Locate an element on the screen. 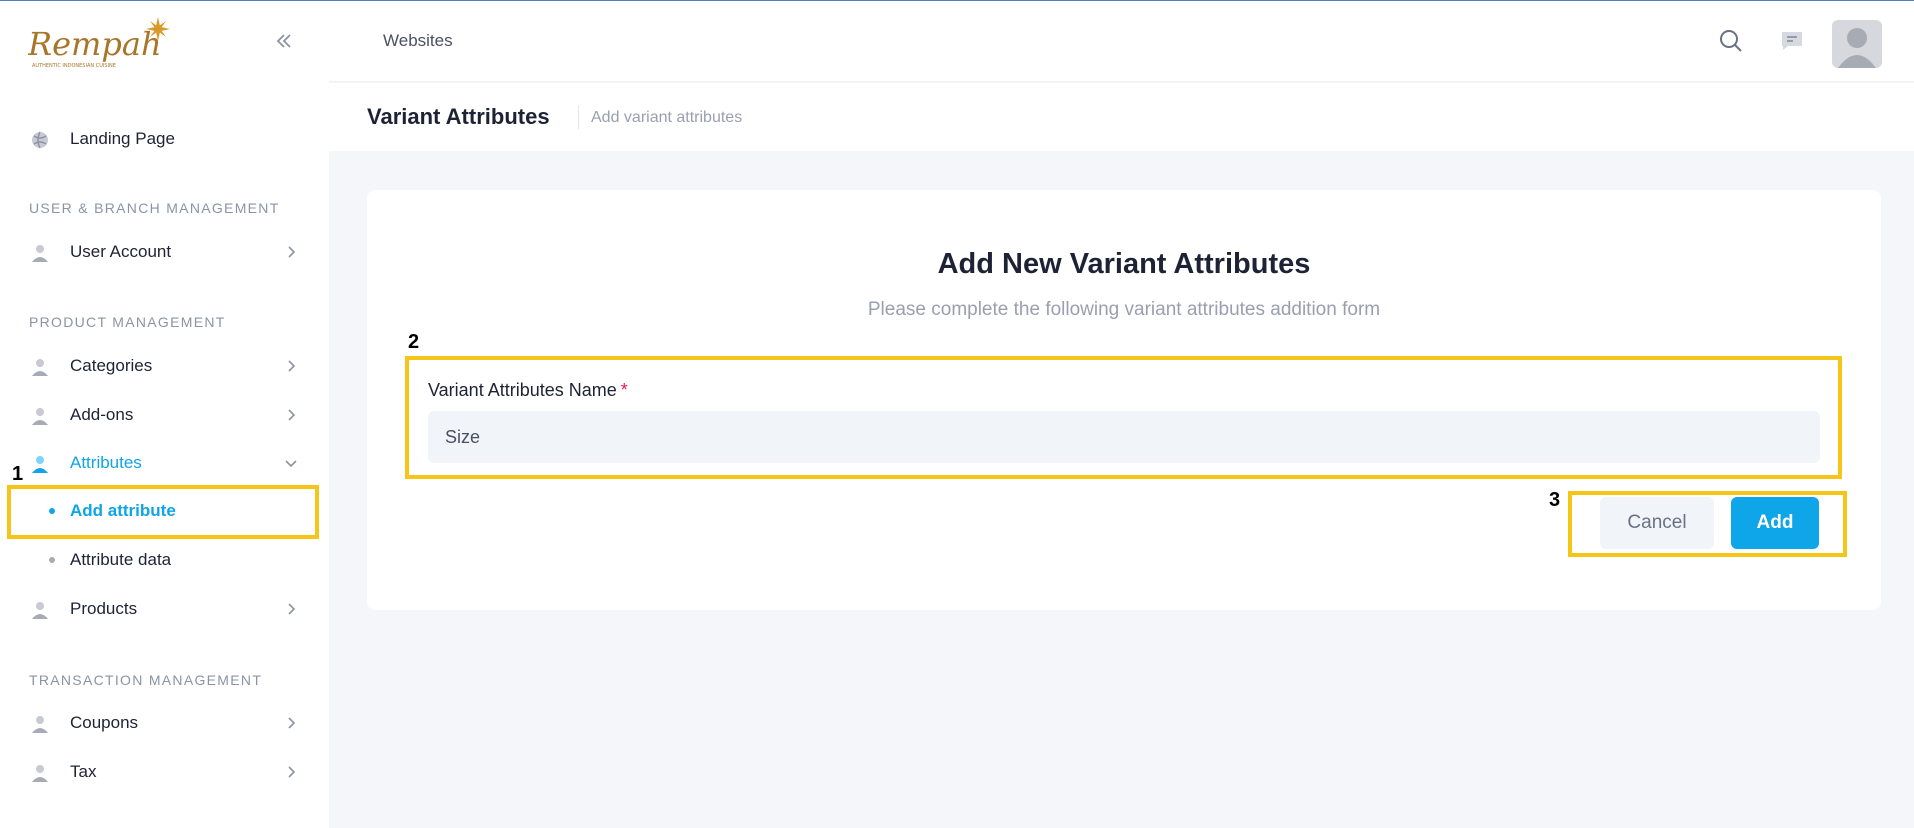  sidebar-subitem-add-attribute: Add attribute is located at coordinates (163, 511).